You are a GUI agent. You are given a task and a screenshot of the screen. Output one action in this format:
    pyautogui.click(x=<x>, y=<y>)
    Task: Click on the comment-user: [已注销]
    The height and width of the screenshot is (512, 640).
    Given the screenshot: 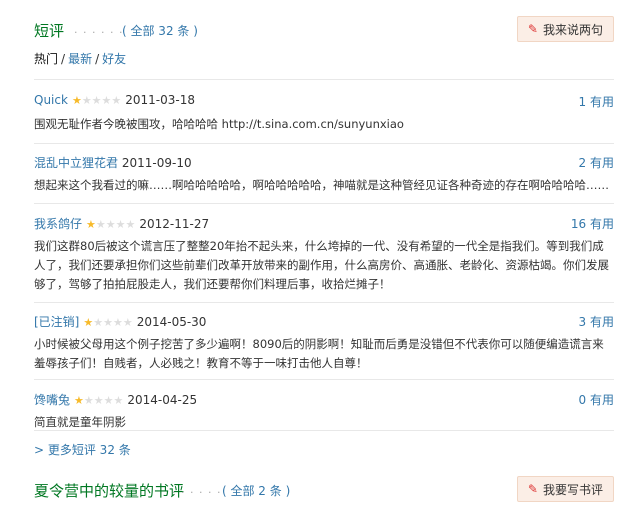 What is the action you would take?
    pyautogui.click(x=56, y=322)
    